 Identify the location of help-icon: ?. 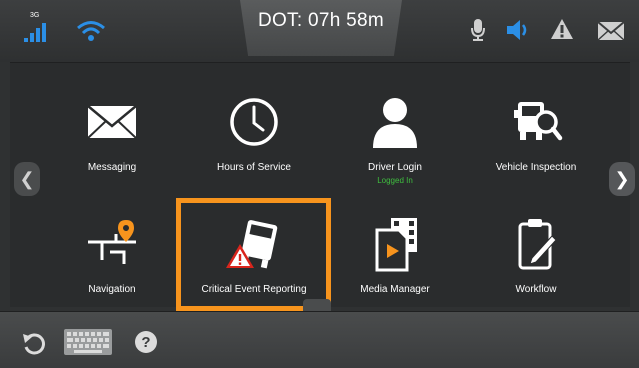
(146, 344).